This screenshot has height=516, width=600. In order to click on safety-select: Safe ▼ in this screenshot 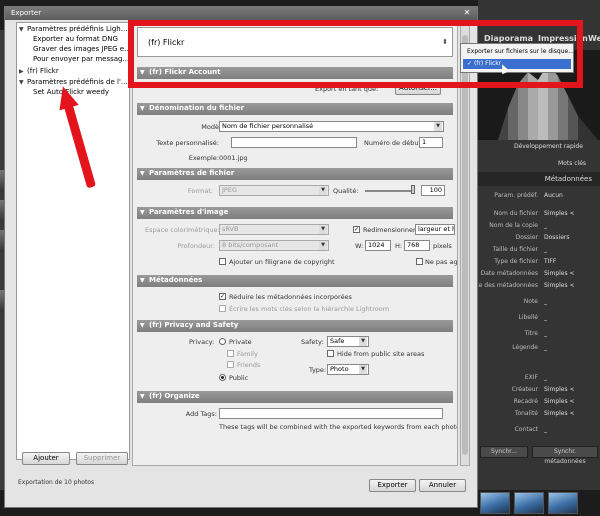, I will do `click(348, 341)`.